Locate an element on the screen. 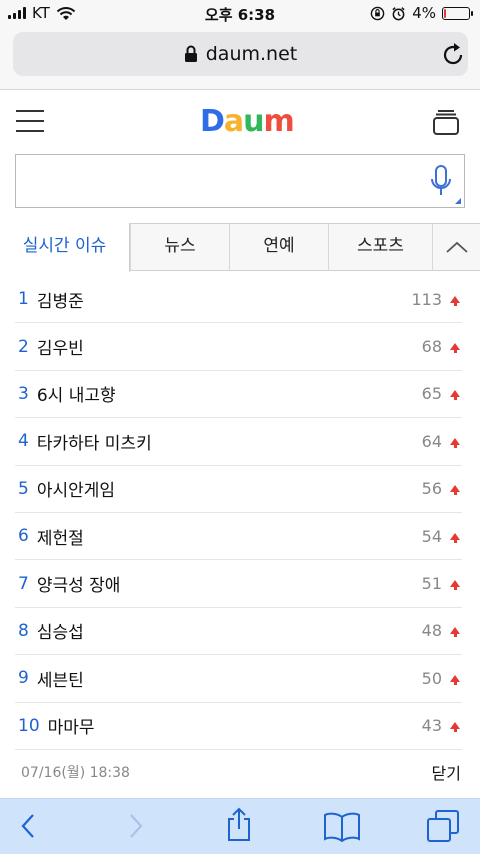  search-input is located at coordinates (240, 181).